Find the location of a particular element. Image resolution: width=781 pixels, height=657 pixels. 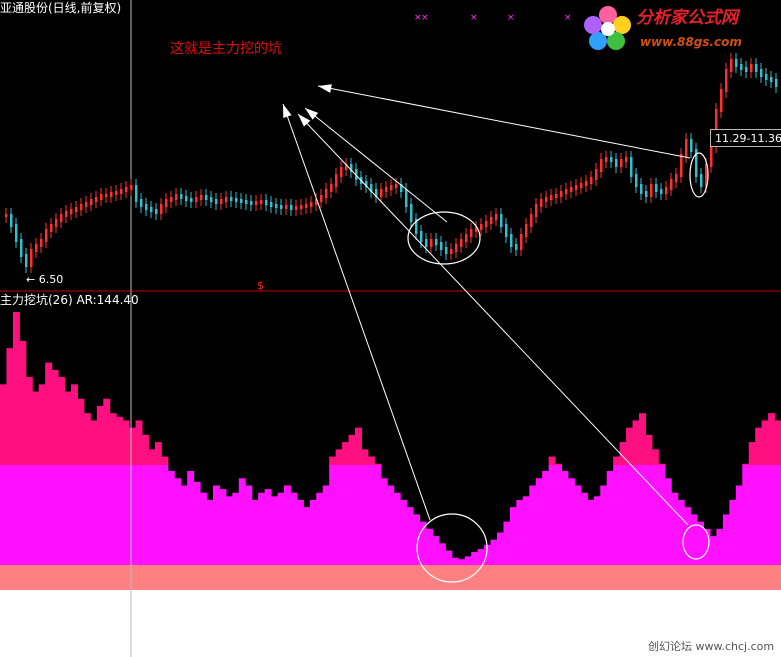

price-range-box: 11.29-11.36 is located at coordinates (745, 138).